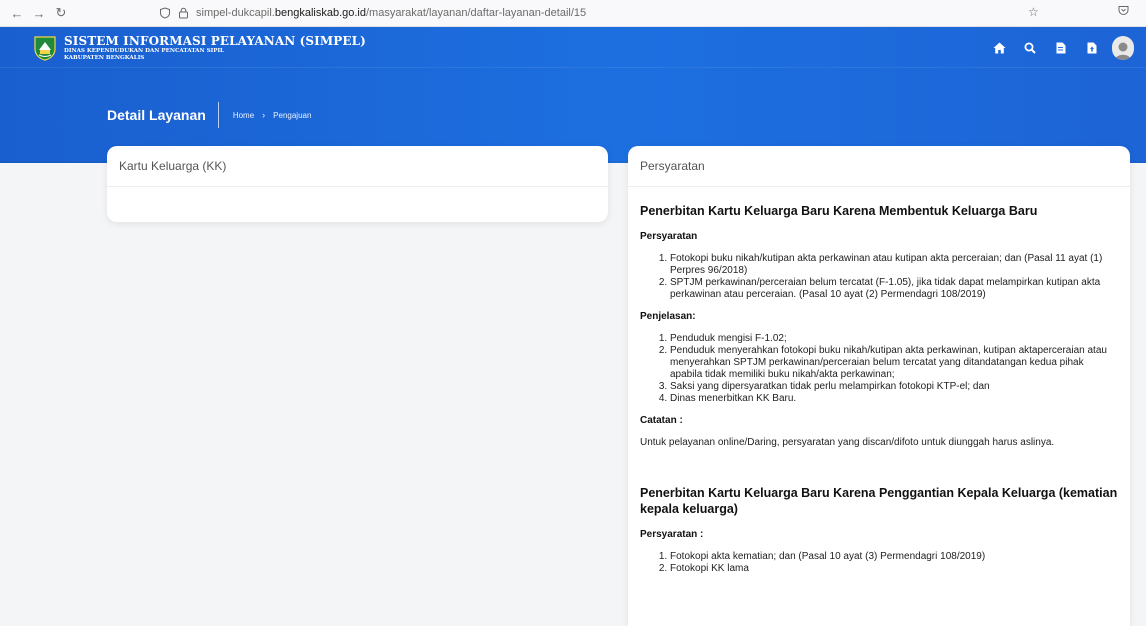 This screenshot has height=626, width=1146. Describe the element at coordinates (17, 13) in the screenshot. I see `back-icon: ←` at that location.